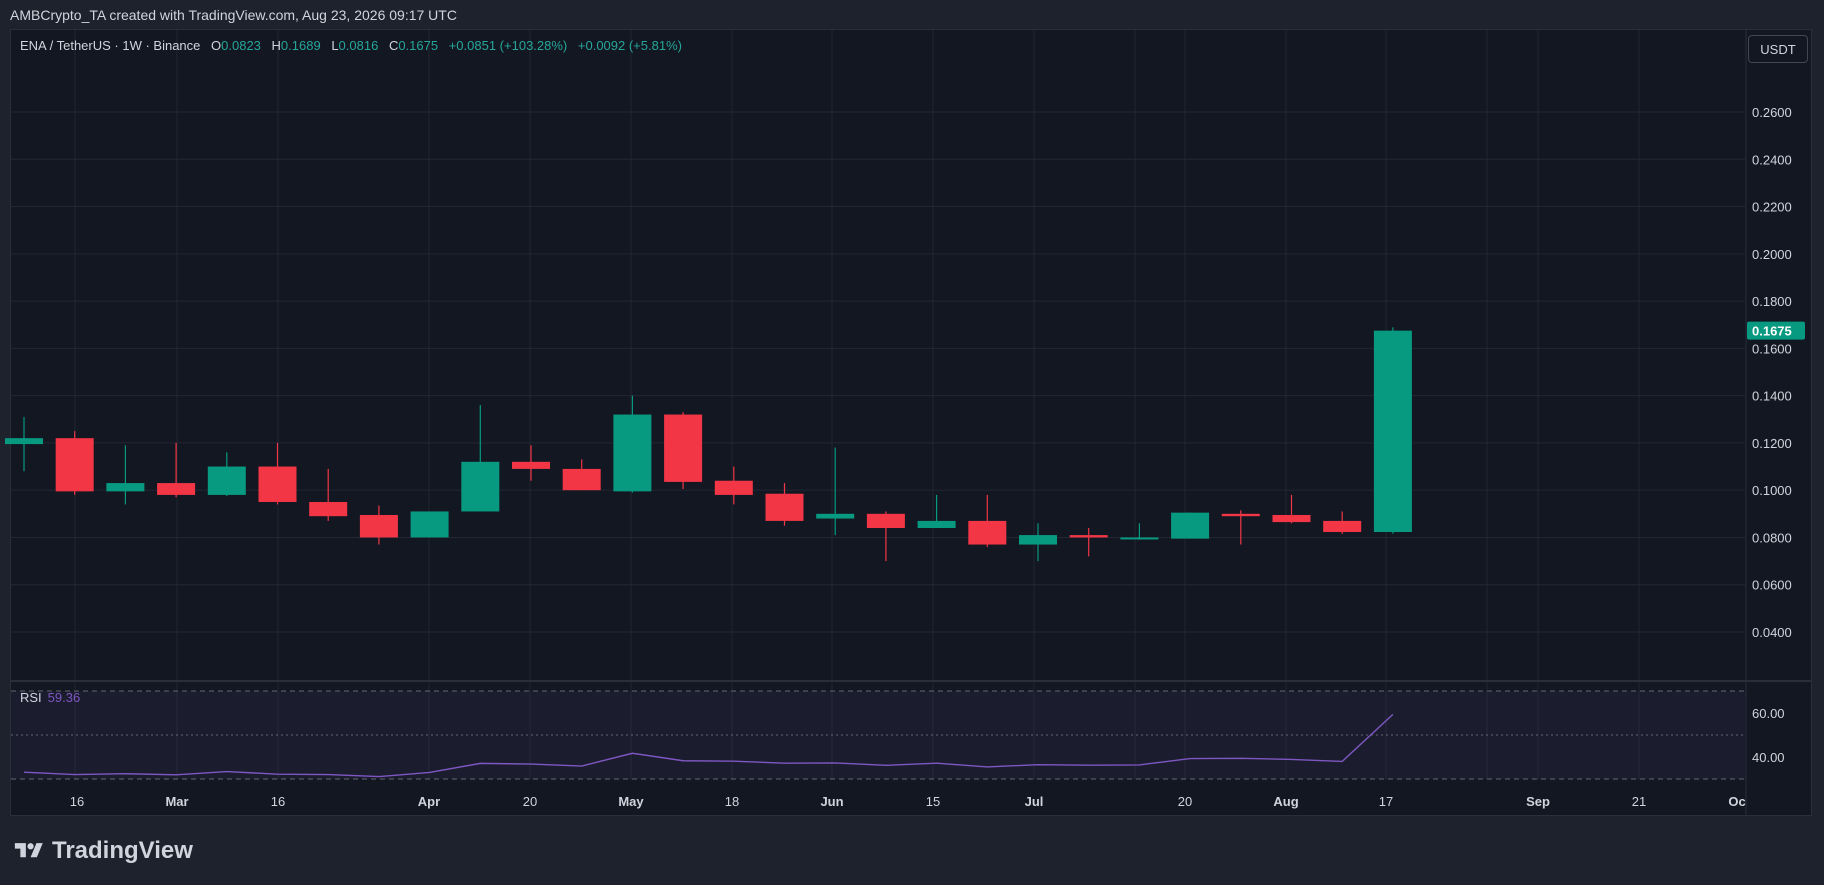 This screenshot has width=1824, height=885. What do you see at coordinates (276, 45) in the screenshot?
I see `high-label: H` at bounding box center [276, 45].